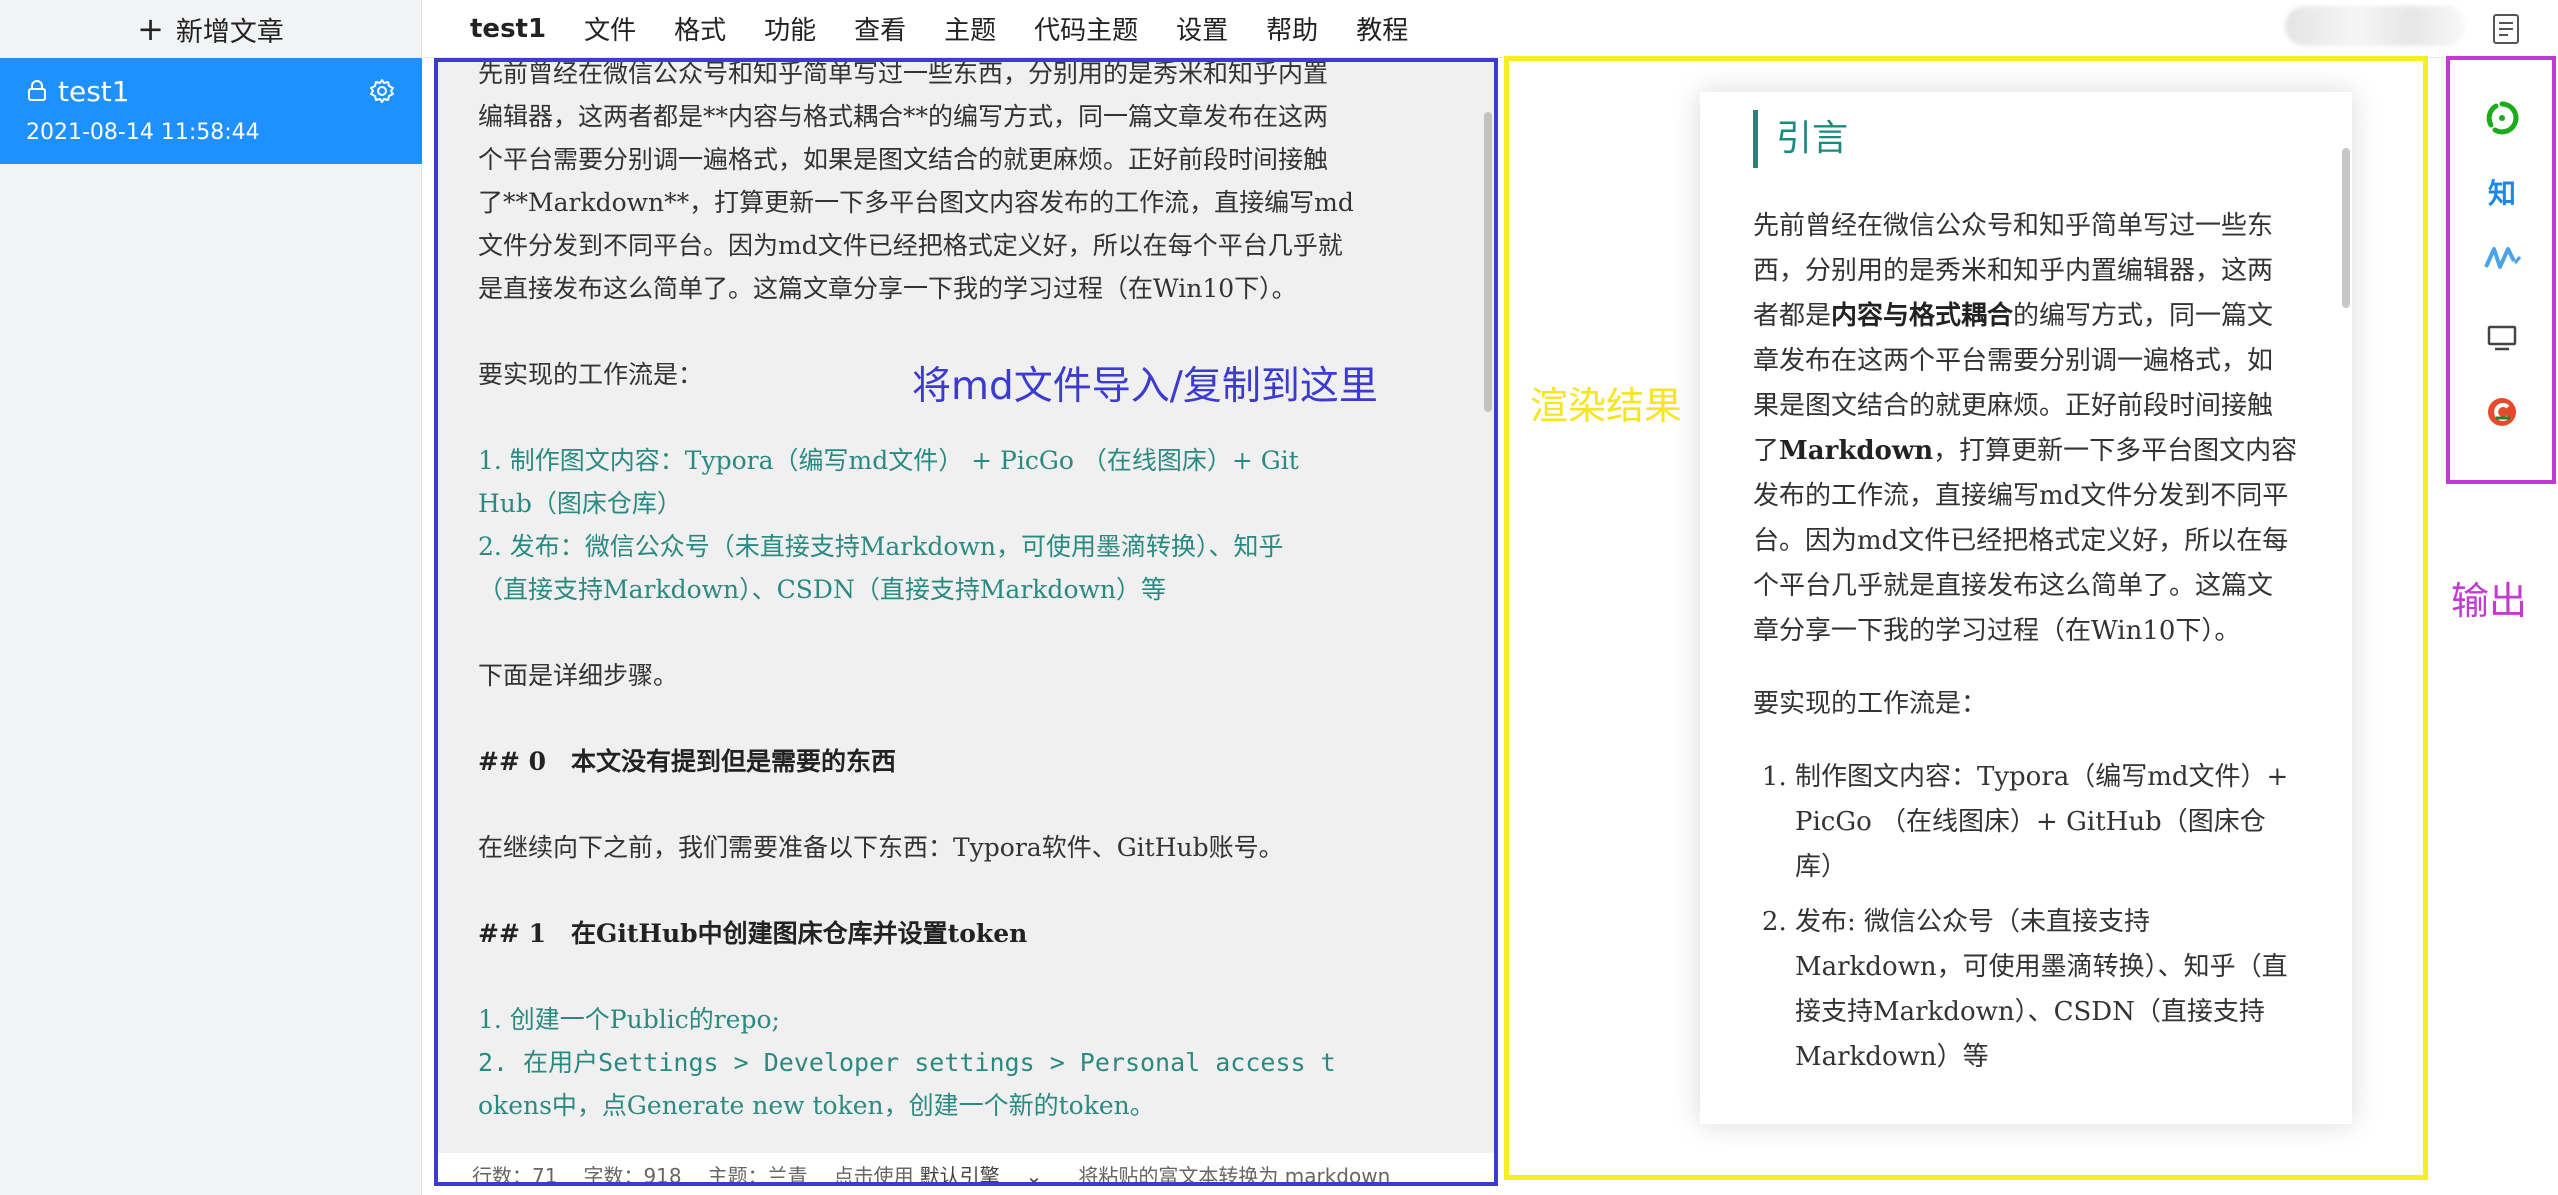  Describe the element at coordinates (2502, 338) in the screenshot. I see `monitor-icon` at that location.